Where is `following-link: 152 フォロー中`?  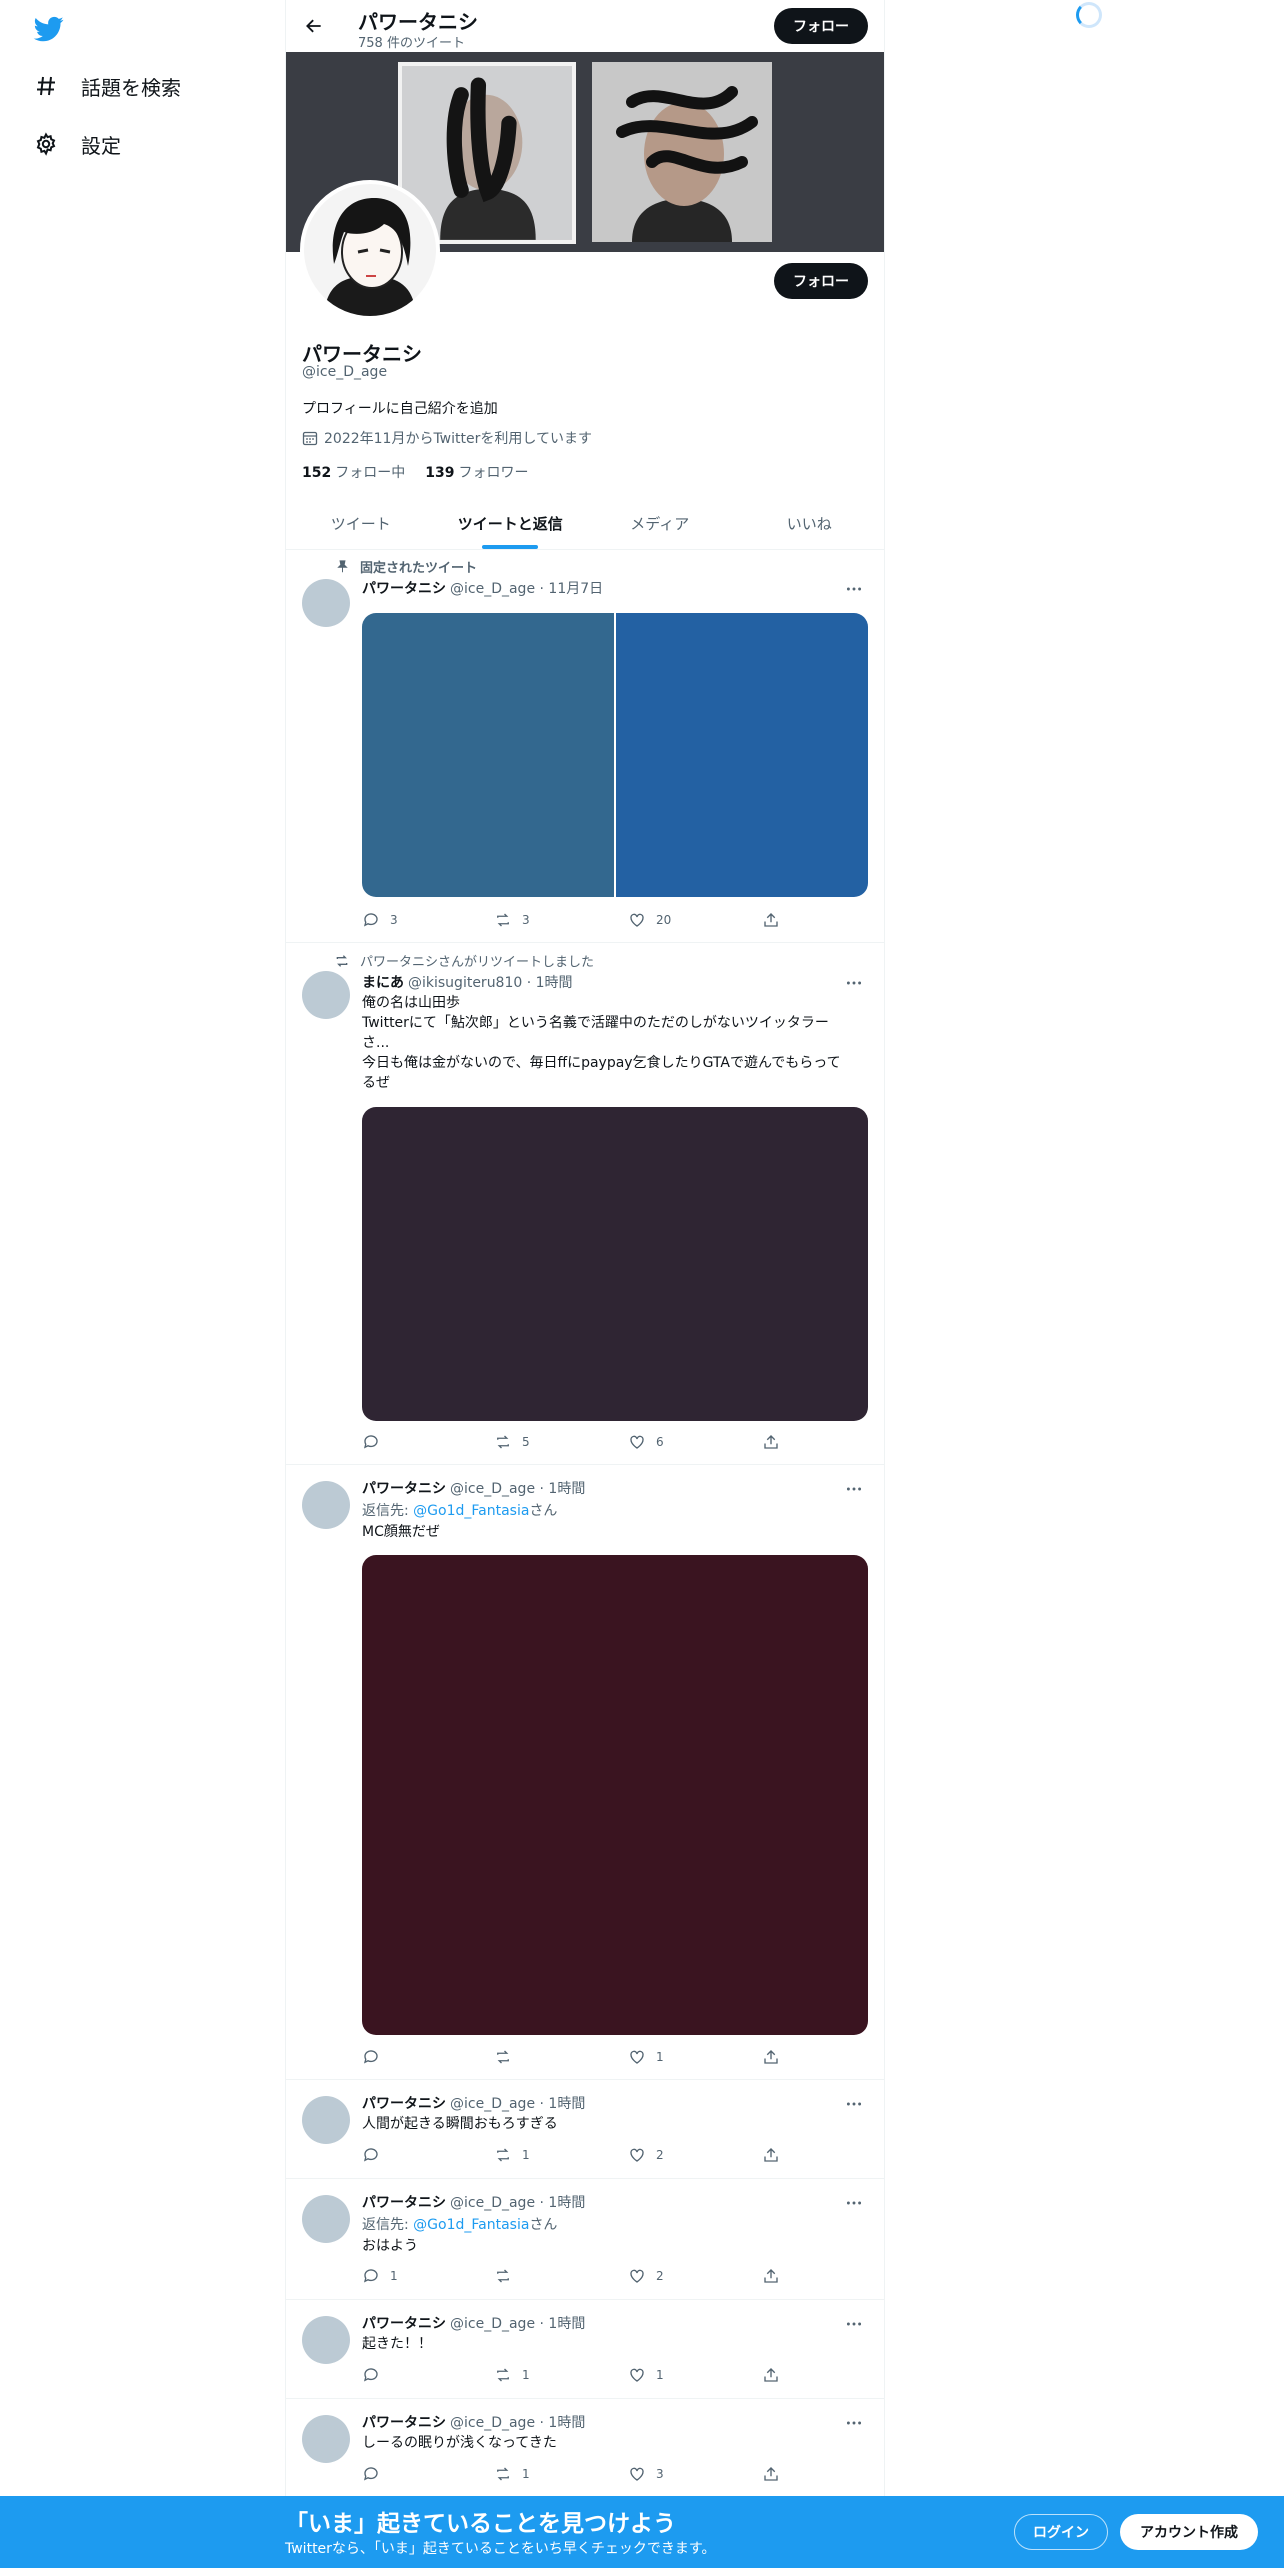 following-link: 152 フォロー中 is located at coordinates (353, 472).